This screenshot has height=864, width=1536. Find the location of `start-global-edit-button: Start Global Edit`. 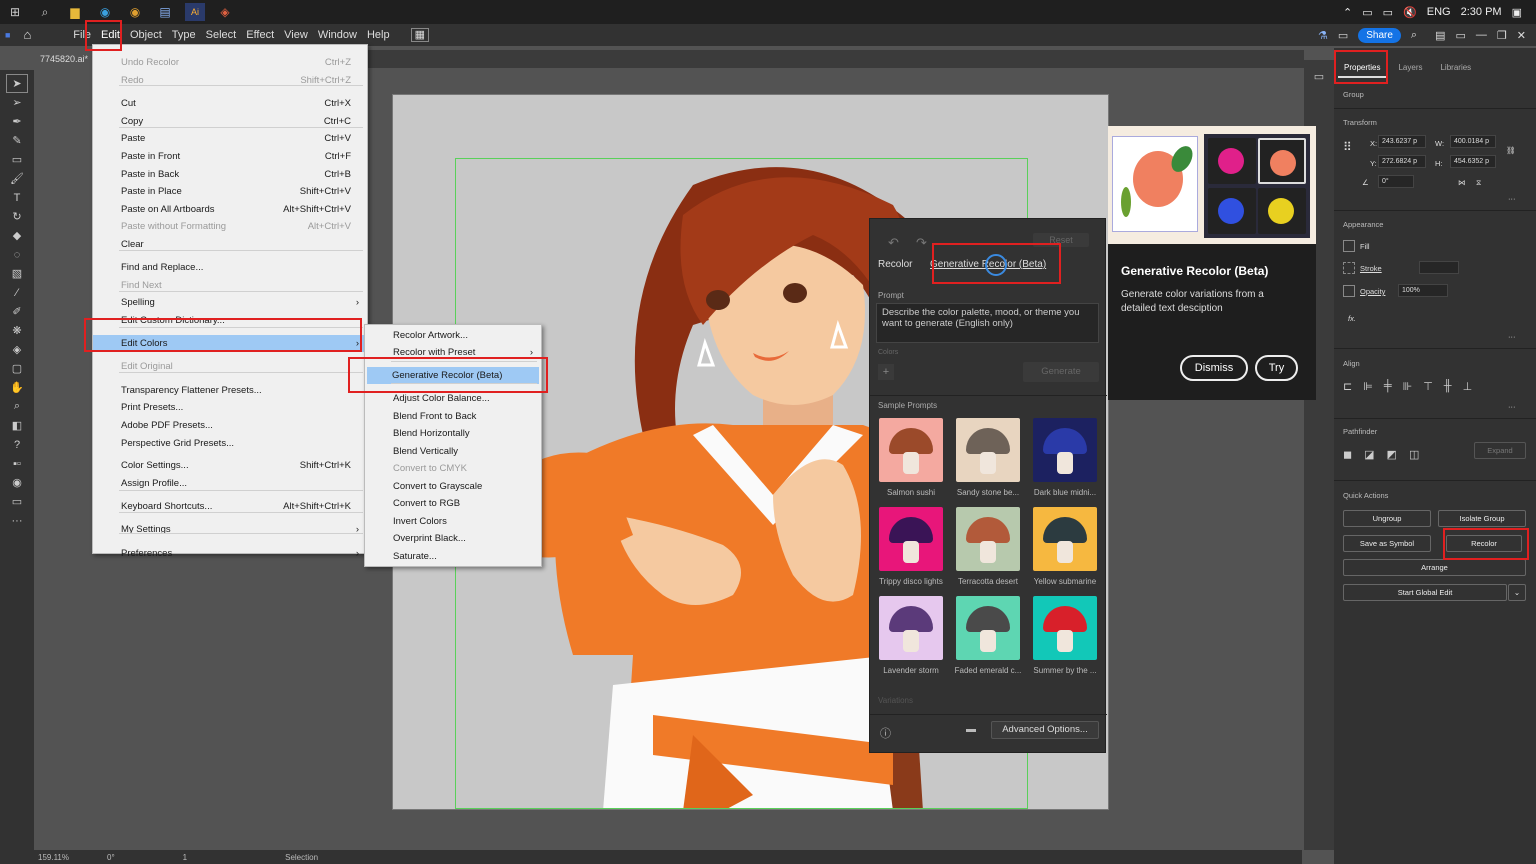

start-global-edit-button: Start Global Edit is located at coordinates (1425, 592).